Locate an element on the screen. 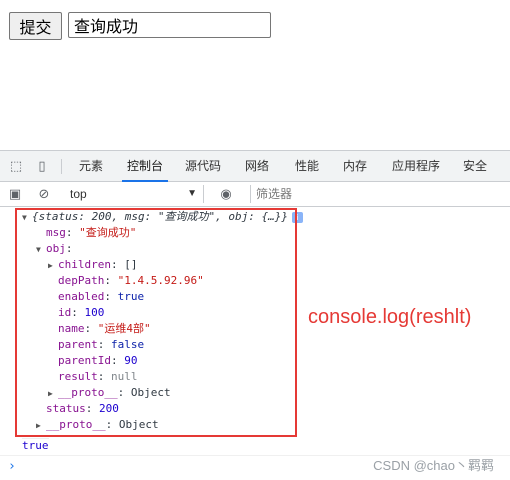  console-filterbar: ▣ ⊘ top ▼ ◉ 筛选器 is located at coordinates (255, 194).